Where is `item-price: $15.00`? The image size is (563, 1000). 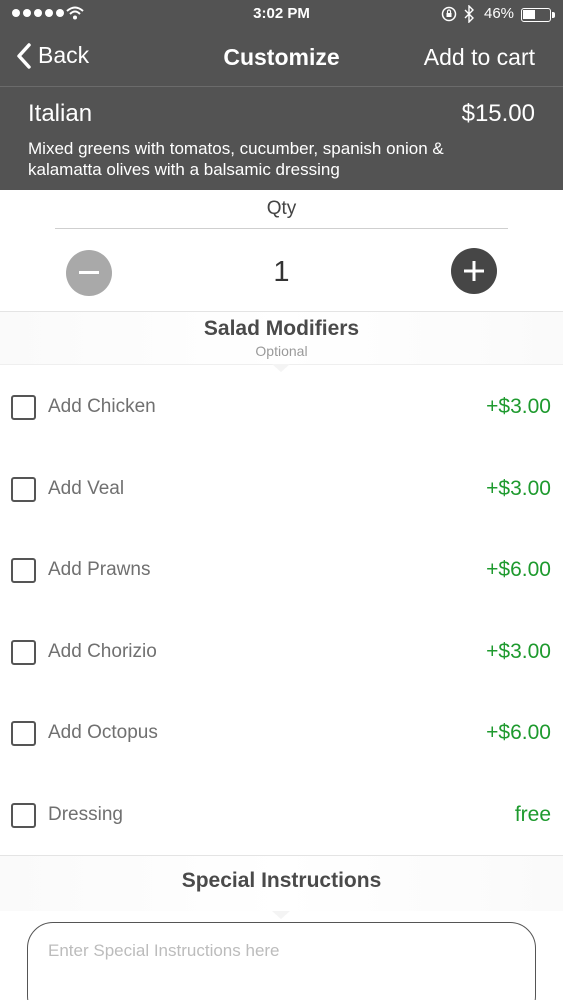 item-price: $15.00 is located at coordinates (498, 113).